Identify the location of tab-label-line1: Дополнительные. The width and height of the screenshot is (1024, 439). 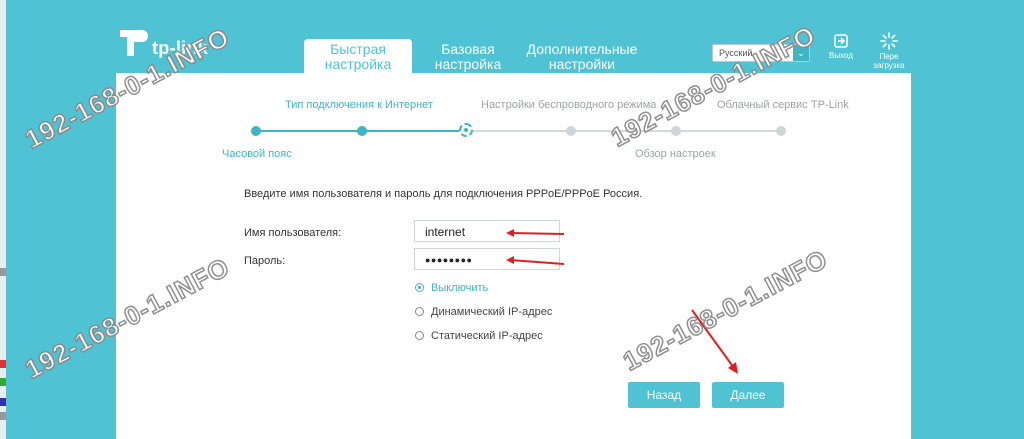
(582, 49).